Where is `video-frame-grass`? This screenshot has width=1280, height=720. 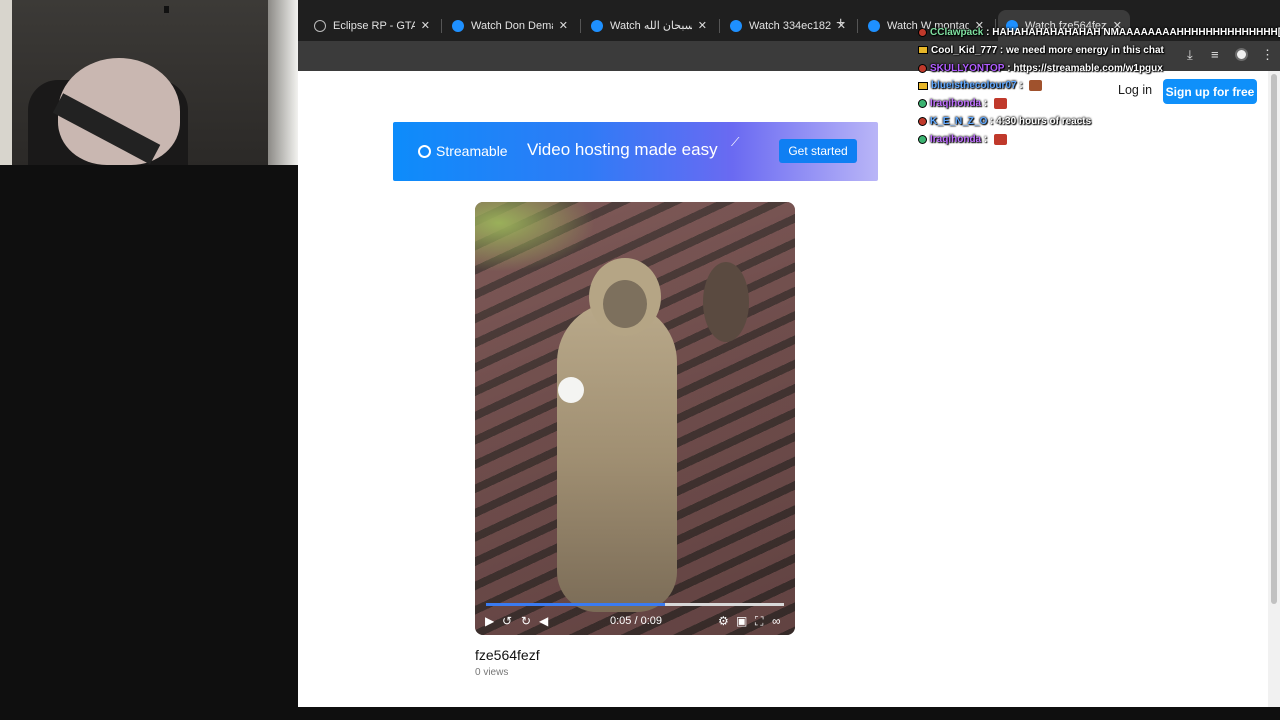
video-frame-grass is located at coordinates (535, 237).